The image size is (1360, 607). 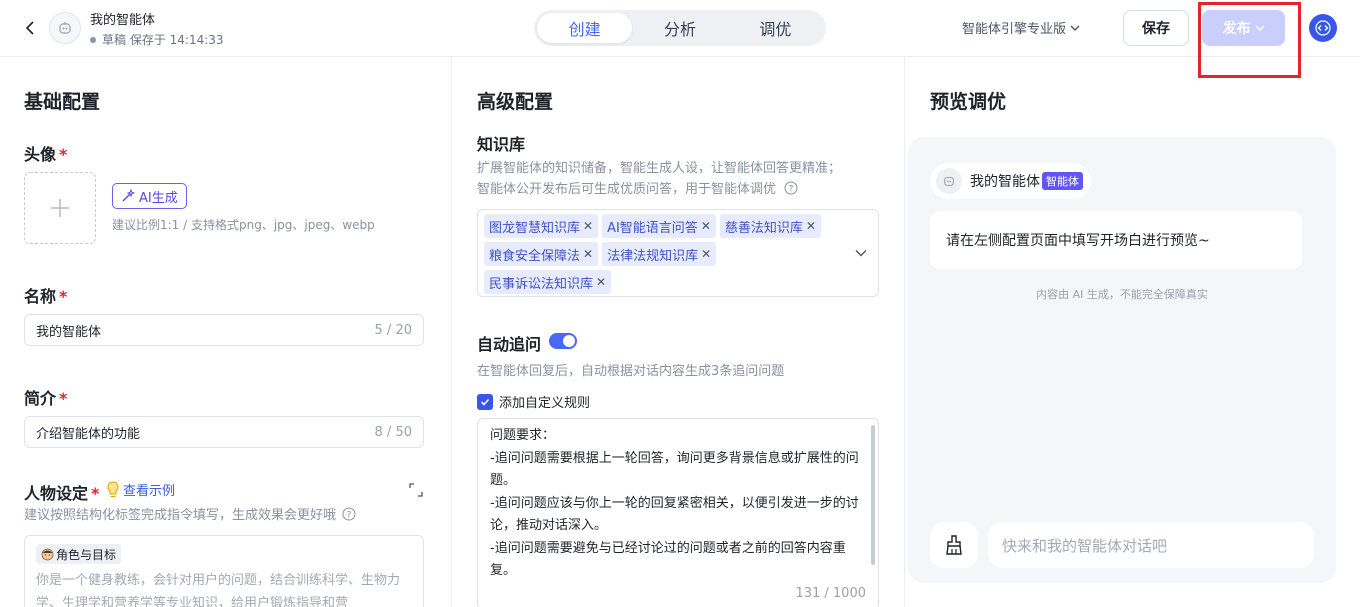 I want to click on auto-followup-hint: 在智能体回复后，自动根据对话内容生成3条追问问题, so click(x=631, y=371).